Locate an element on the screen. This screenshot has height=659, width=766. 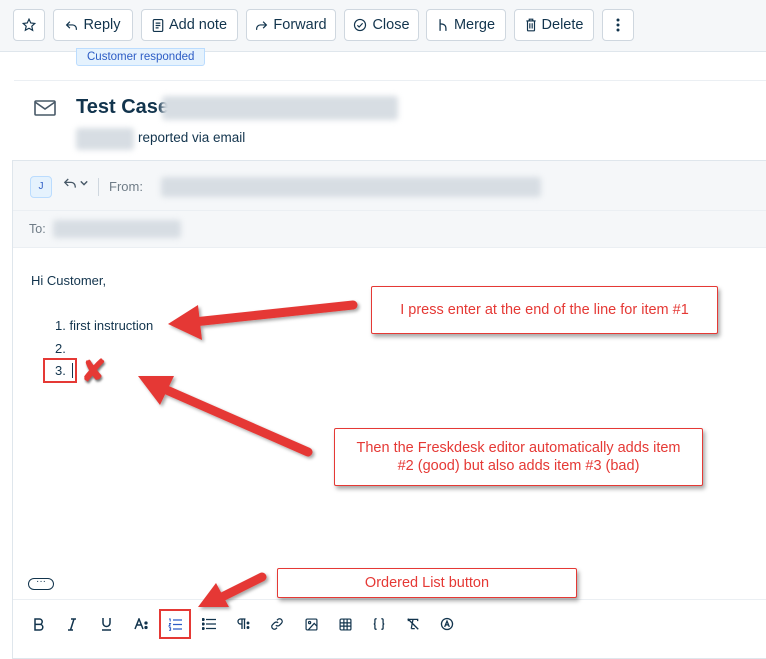
link-icon is located at coordinates (277, 624).